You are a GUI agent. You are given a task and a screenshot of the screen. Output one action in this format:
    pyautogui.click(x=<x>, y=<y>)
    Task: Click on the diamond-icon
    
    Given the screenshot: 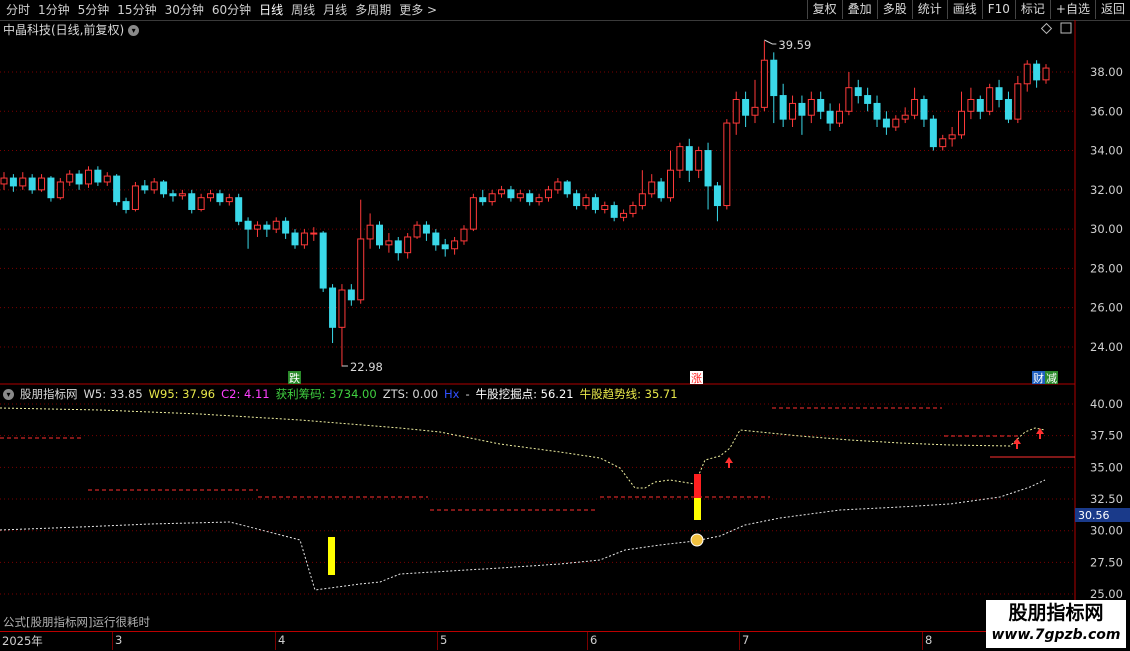 What is the action you would take?
    pyautogui.click(x=1046, y=28)
    